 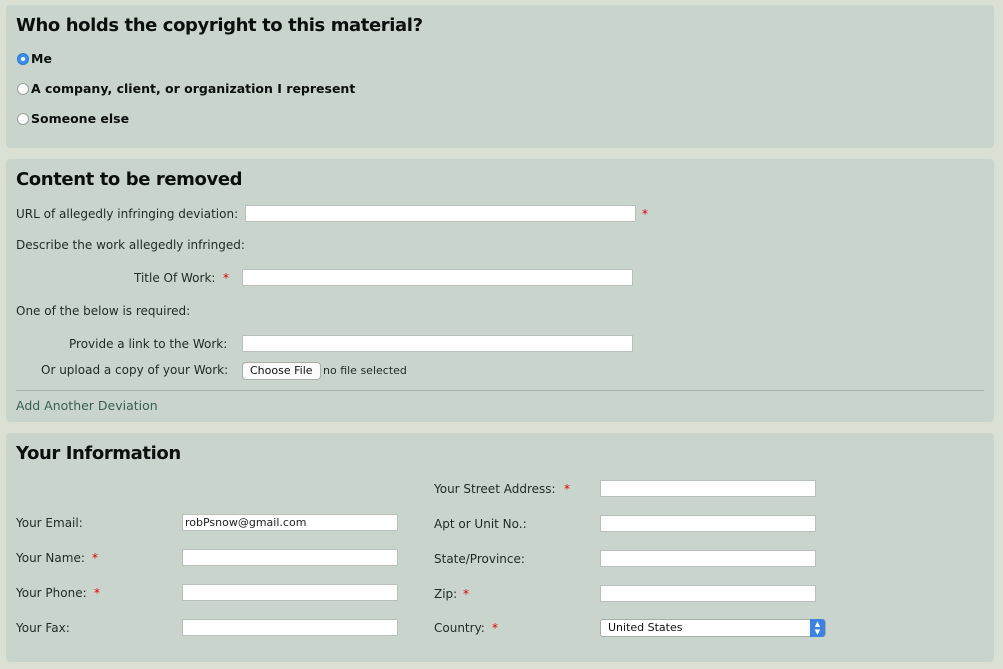 I want to click on info-heading: Your Information, so click(x=98, y=453).